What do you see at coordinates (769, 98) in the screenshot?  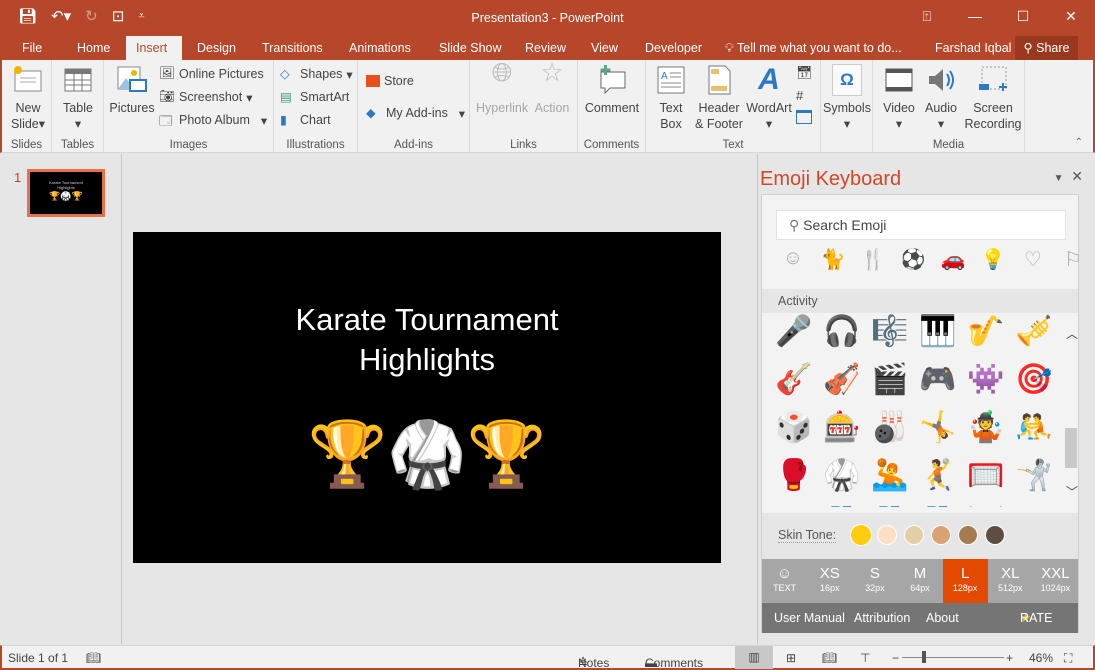 I see `wordart-button: A WordArt ▾` at bounding box center [769, 98].